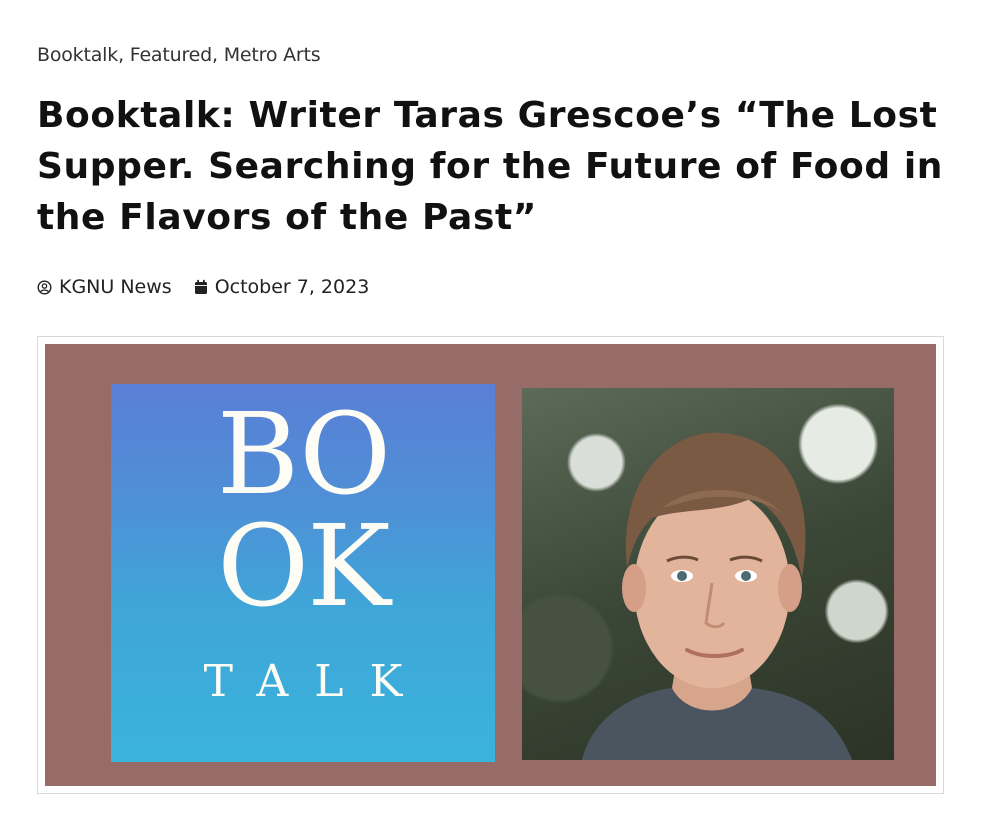 The image size is (982, 834). Describe the element at coordinates (44, 287) in the screenshot. I see `user-circle-icon` at that location.